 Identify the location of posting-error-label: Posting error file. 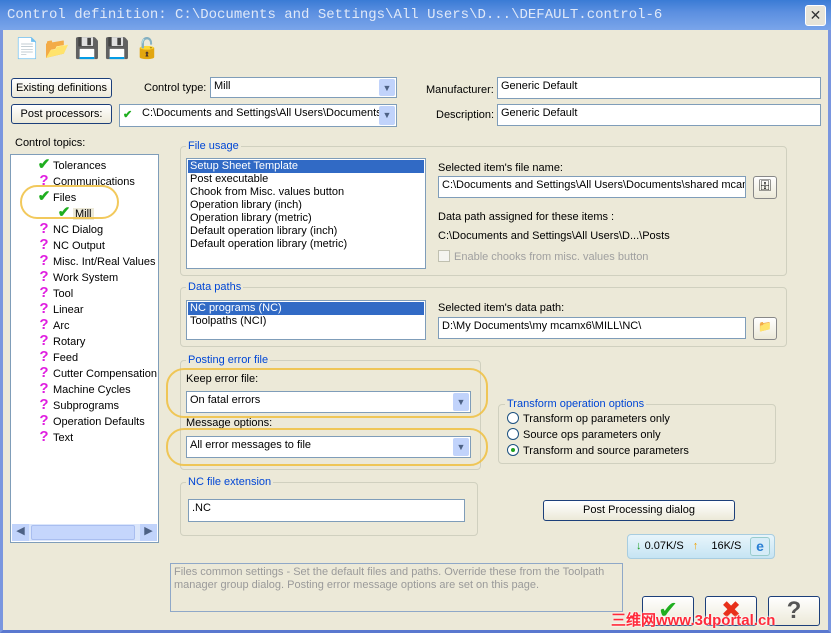
(228, 360).